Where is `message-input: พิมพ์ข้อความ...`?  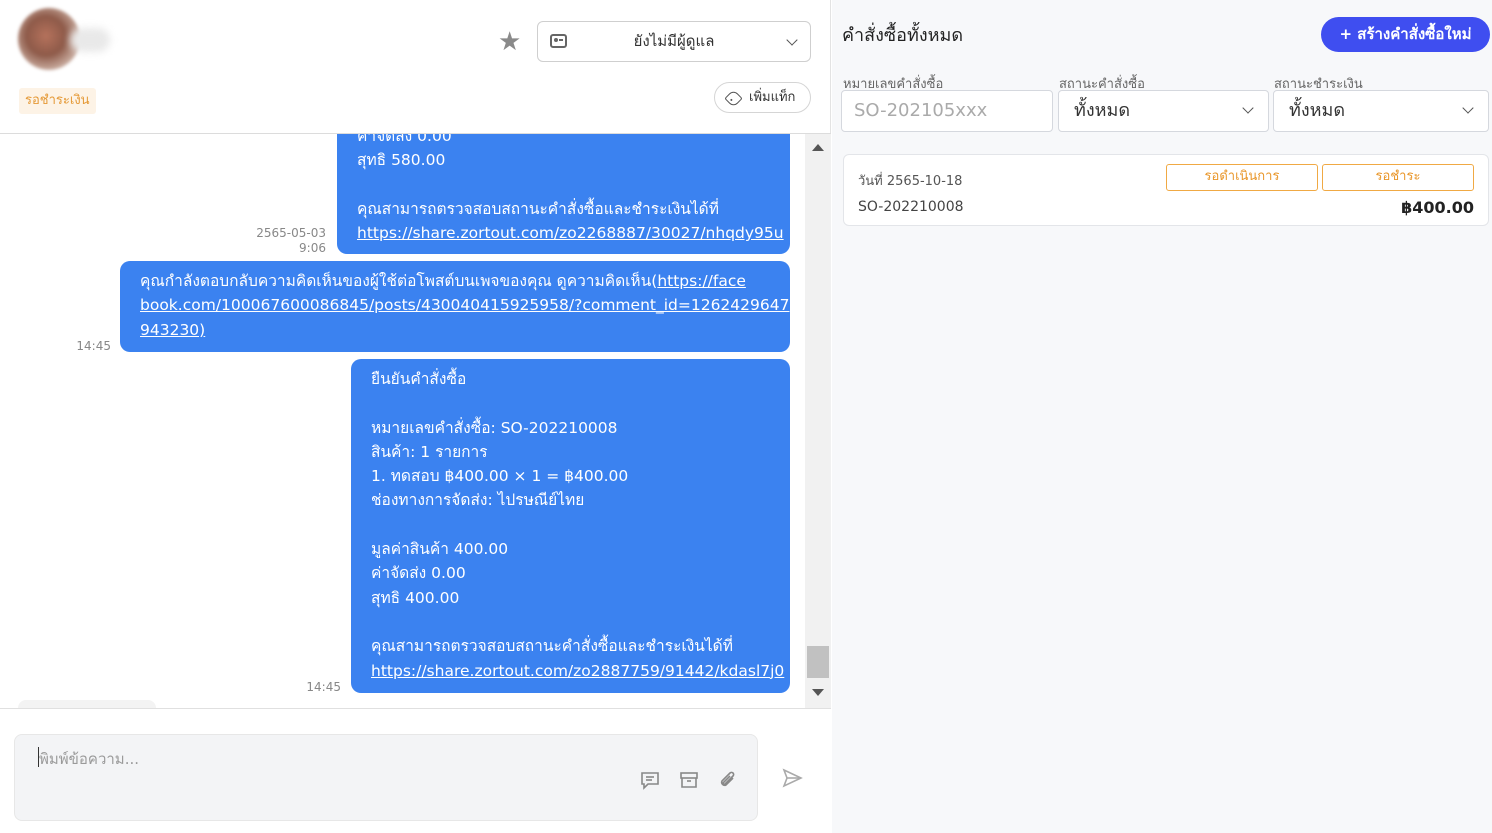
message-input: พิมพ์ข้อความ... is located at coordinates (386, 777).